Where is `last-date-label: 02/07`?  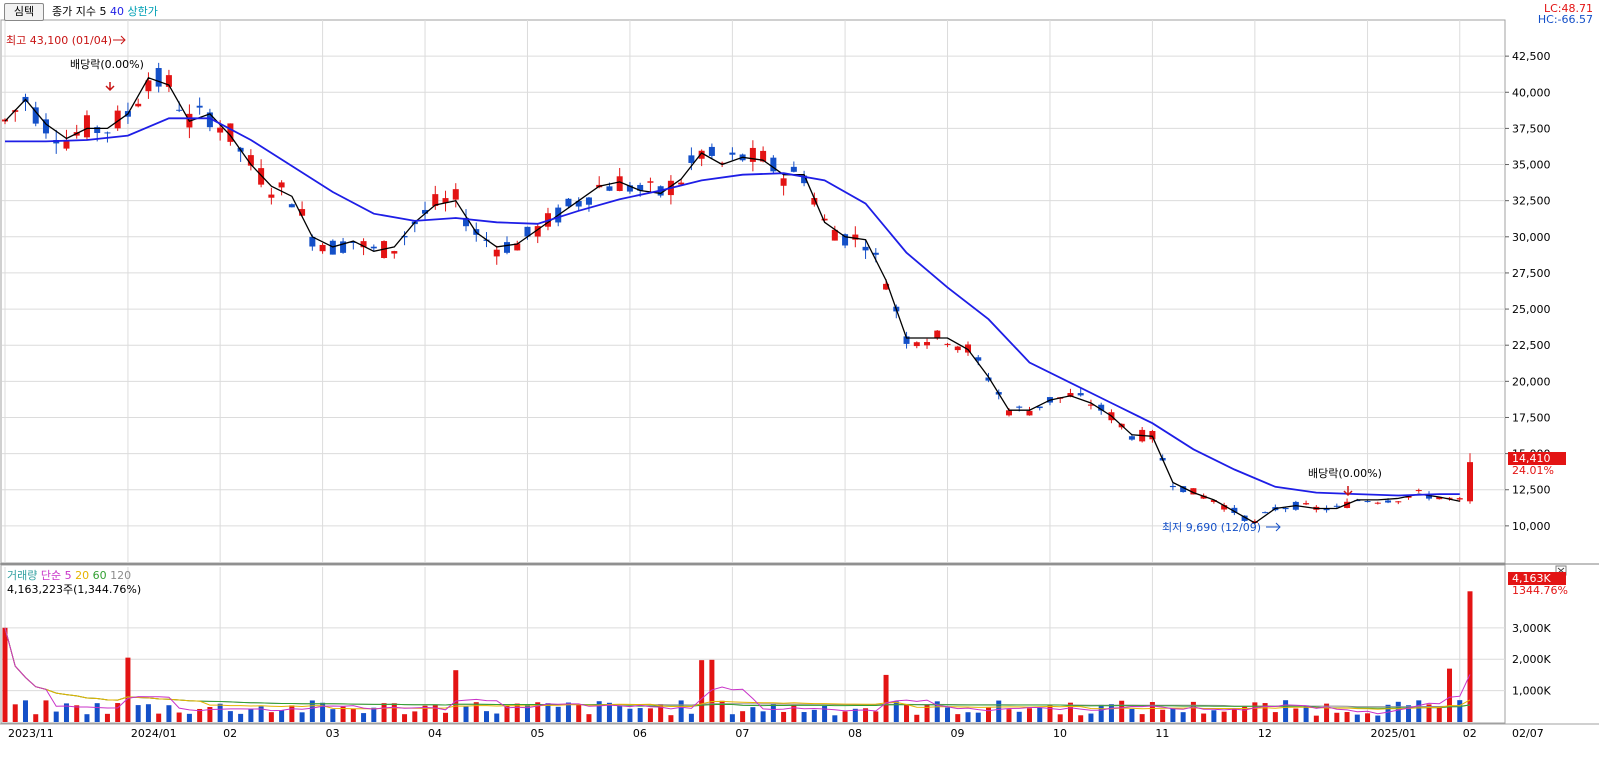
last-date-label: 02/07 is located at coordinates (1528, 733).